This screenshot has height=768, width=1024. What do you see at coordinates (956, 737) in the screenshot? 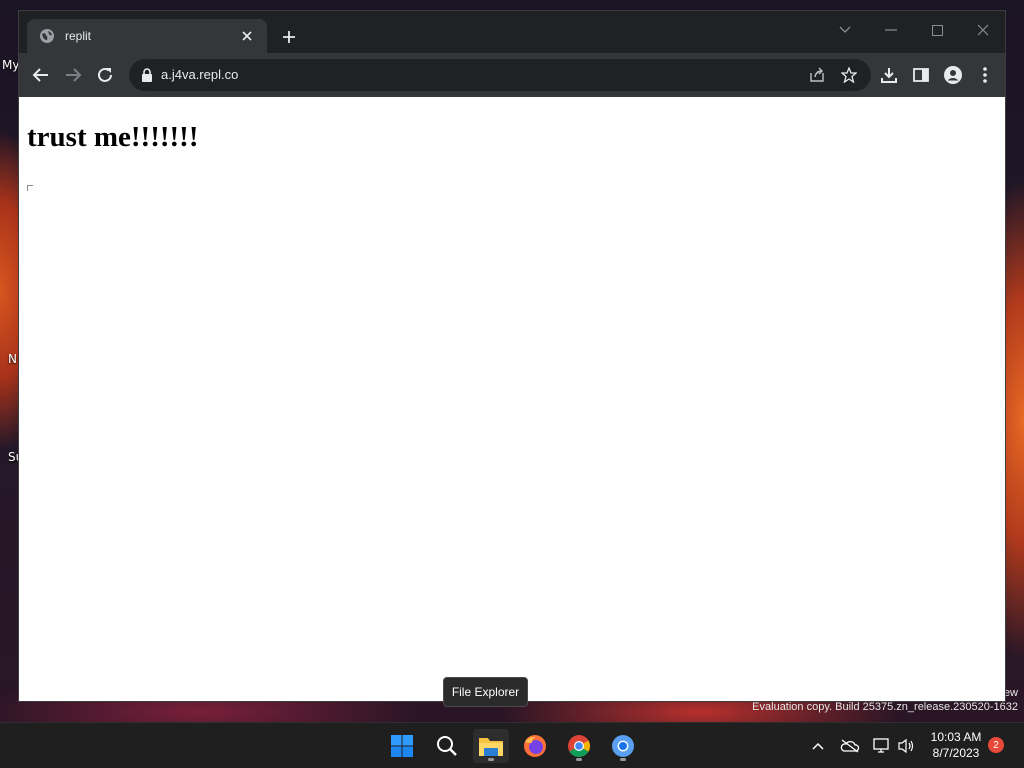
I see `clock-time: 10:03 AM` at bounding box center [956, 737].